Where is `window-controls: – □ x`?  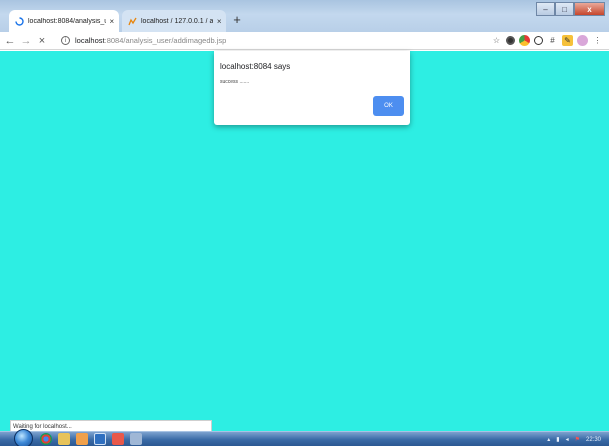
window-controls: – □ x is located at coordinates (570, 9).